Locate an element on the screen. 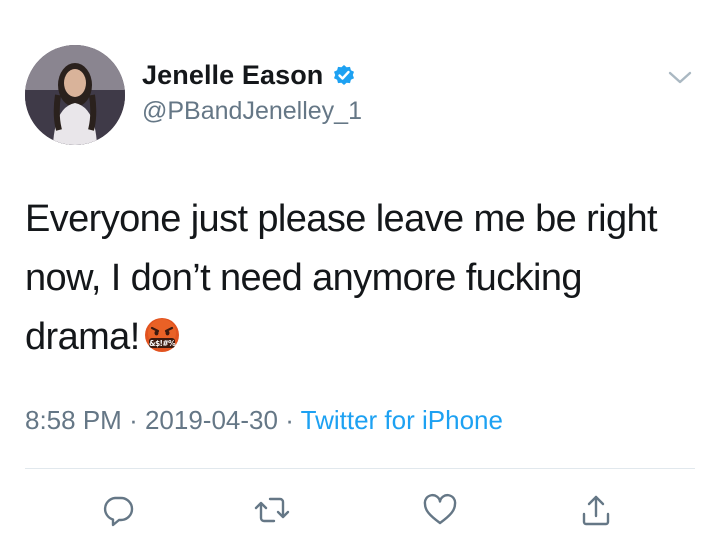 The image size is (715, 546). like-button is located at coordinates (440, 510).